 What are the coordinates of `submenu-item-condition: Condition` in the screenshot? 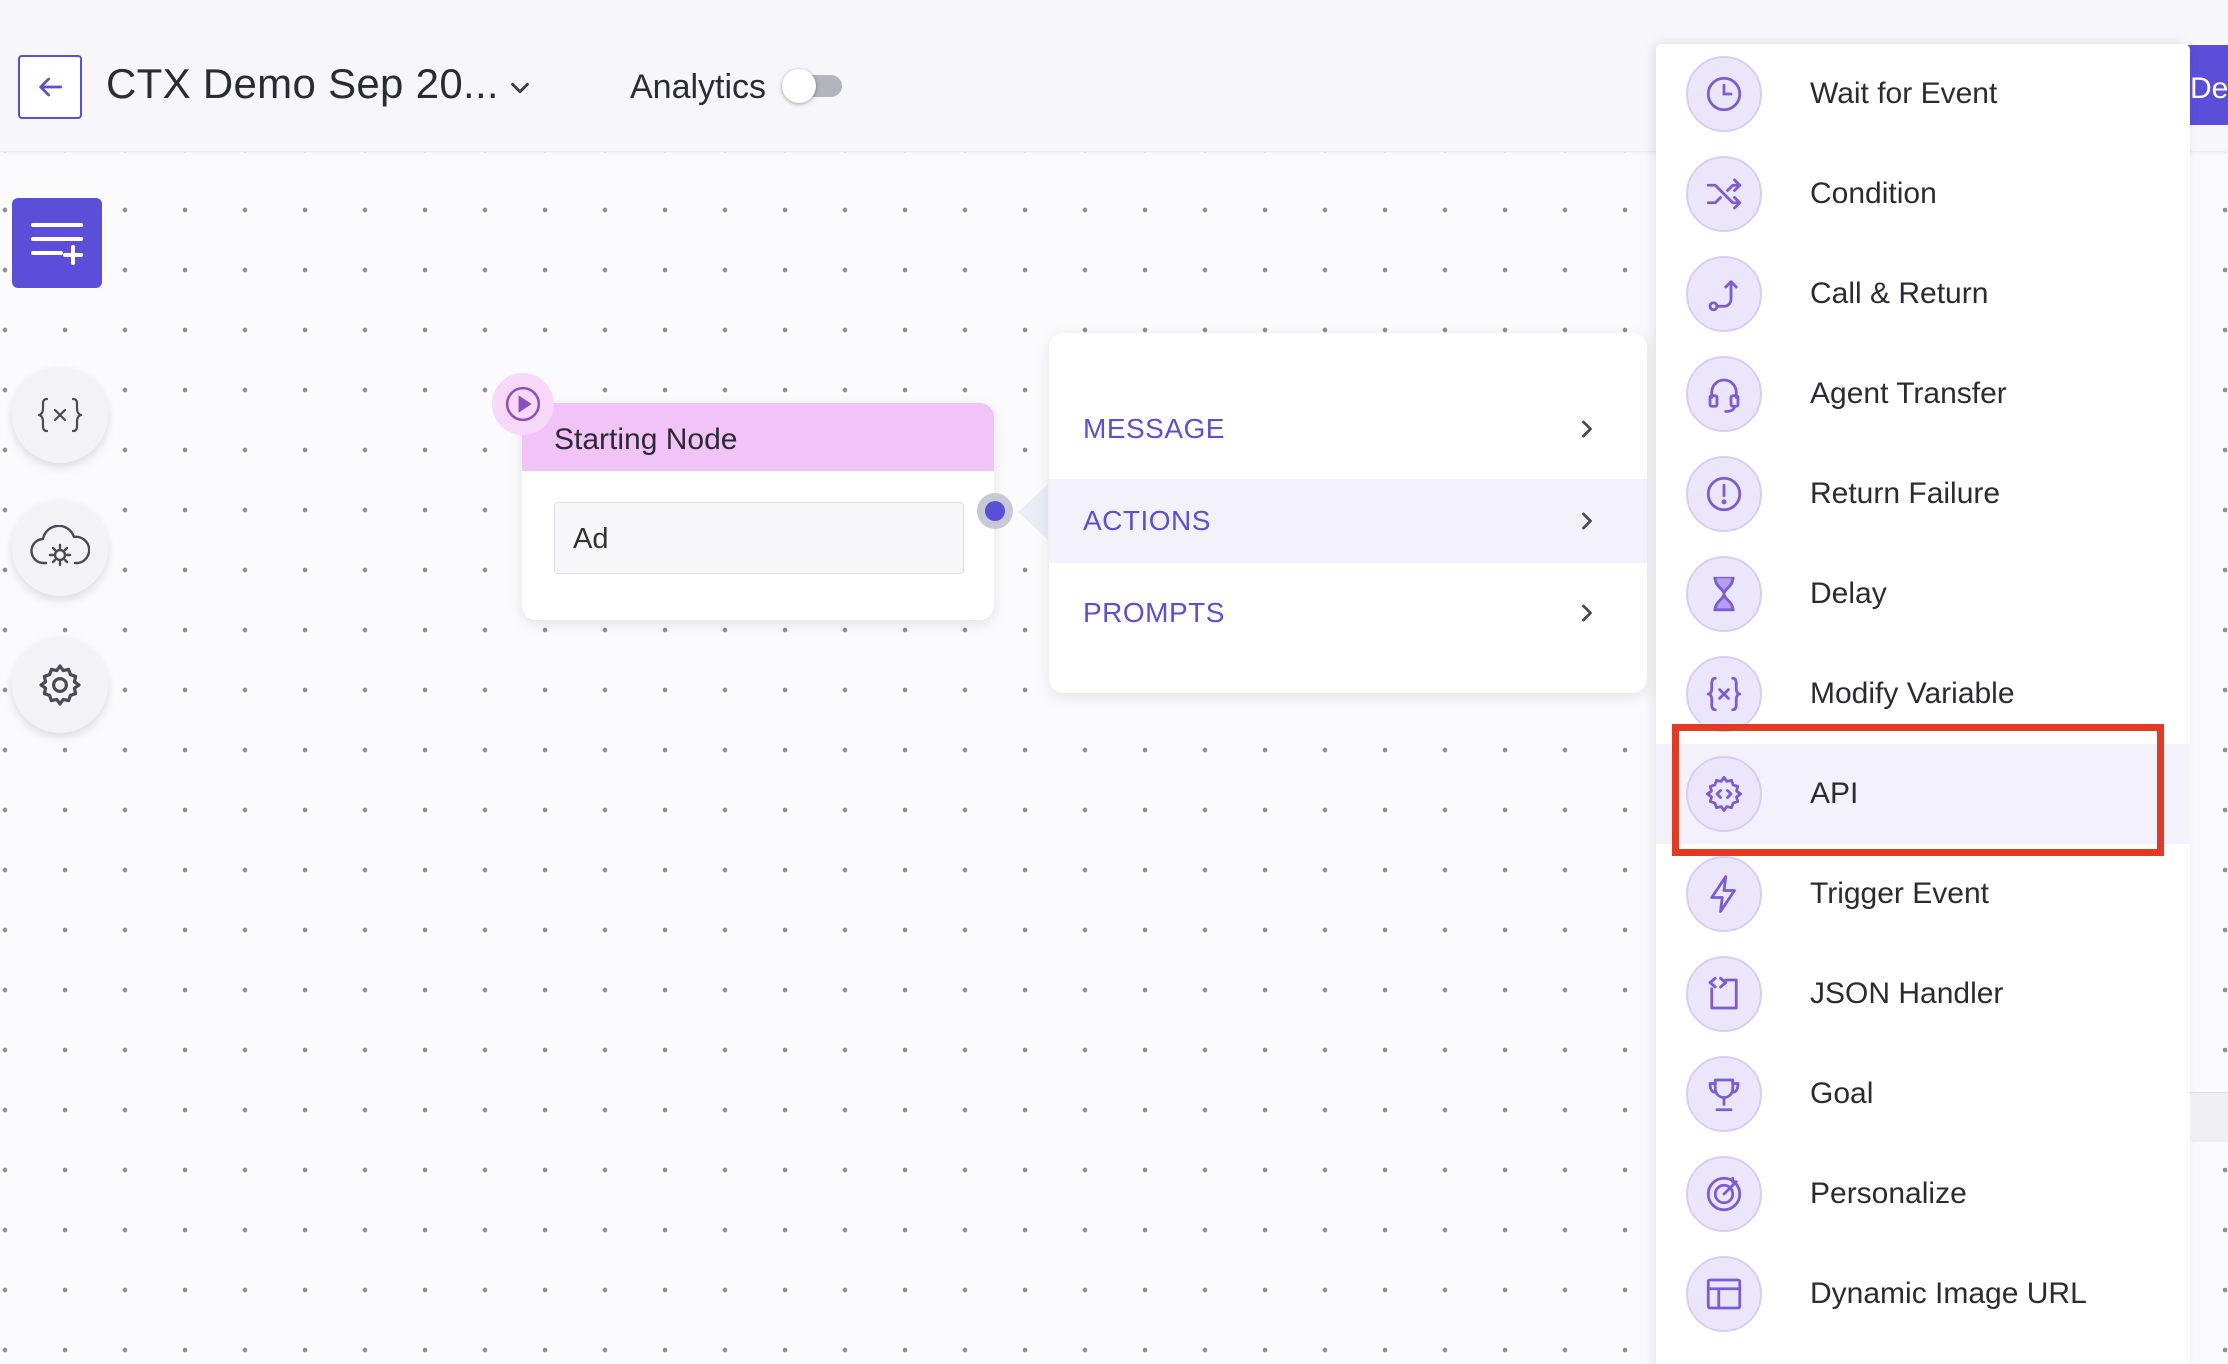 It's located at (1923, 194).